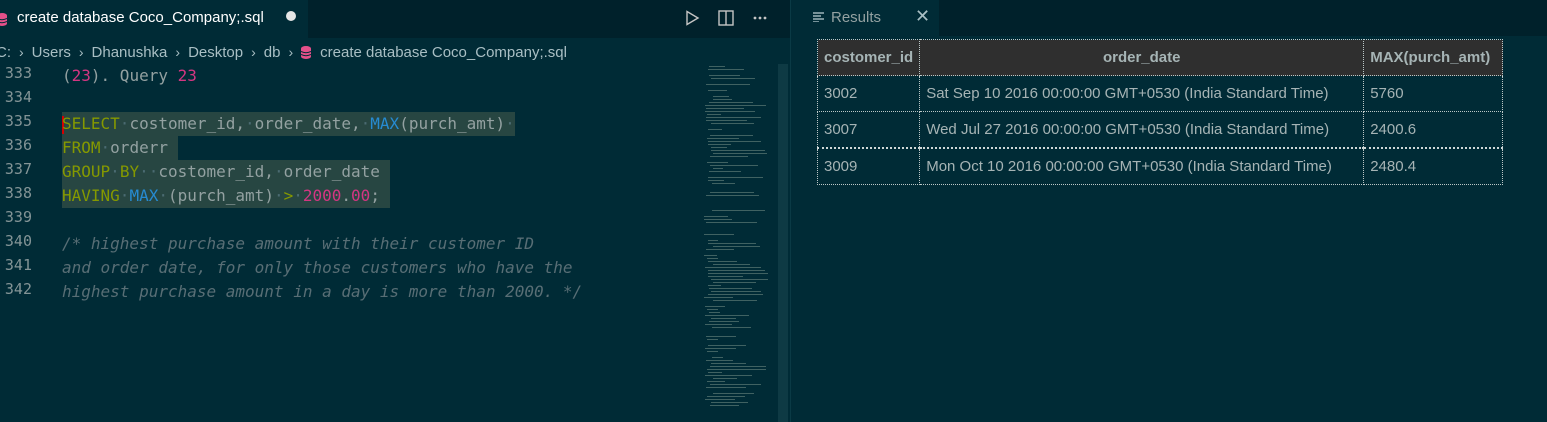  I want to click on minimap, so click(738, 243).